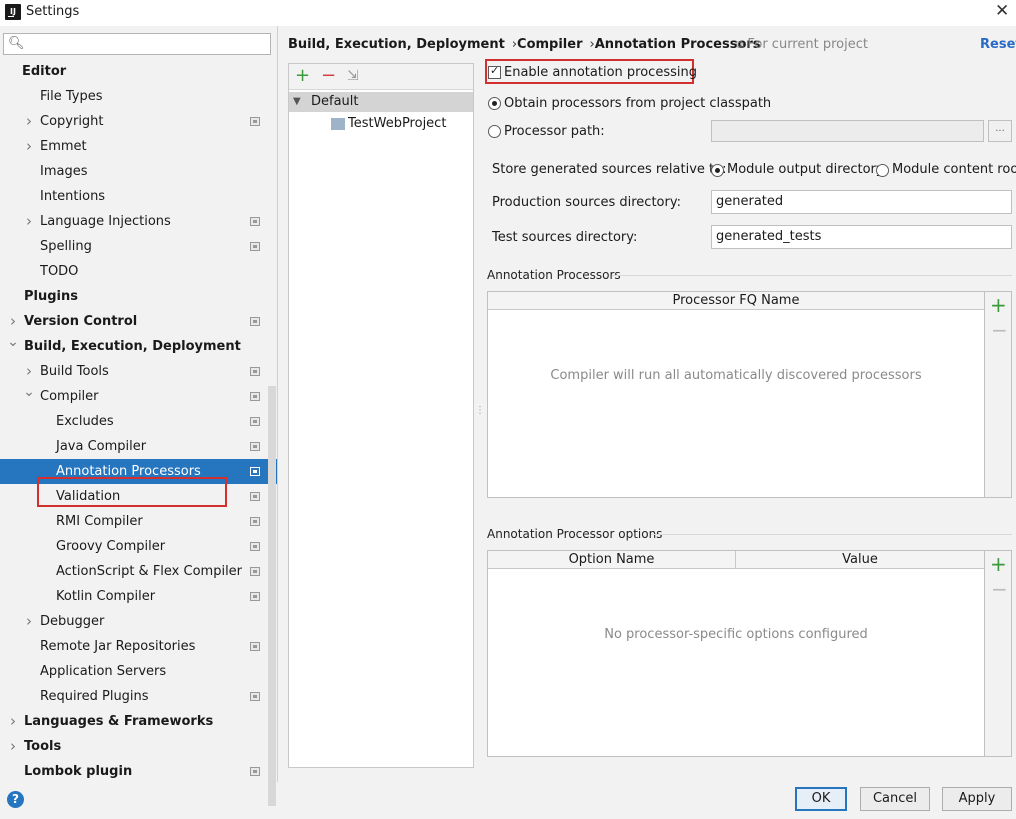  What do you see at coordinates (998, 305) in the screenshot?
I see `add-processor-plus-icon: +` at bounding box center [998, 305].